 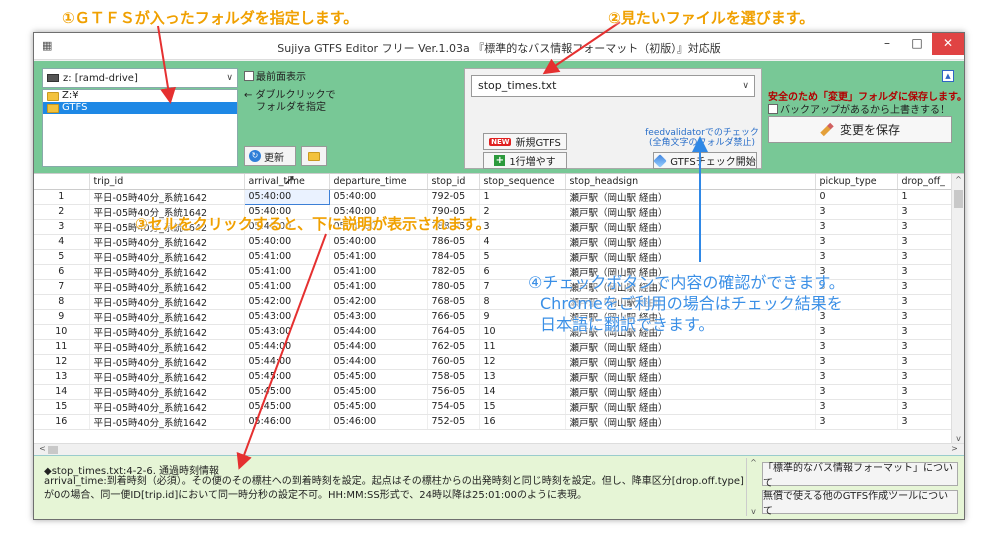 What do you see at coordinates (453, 197) in the screenshot?
I see `table-cell: 792-05` at bounding box center [453, 197].